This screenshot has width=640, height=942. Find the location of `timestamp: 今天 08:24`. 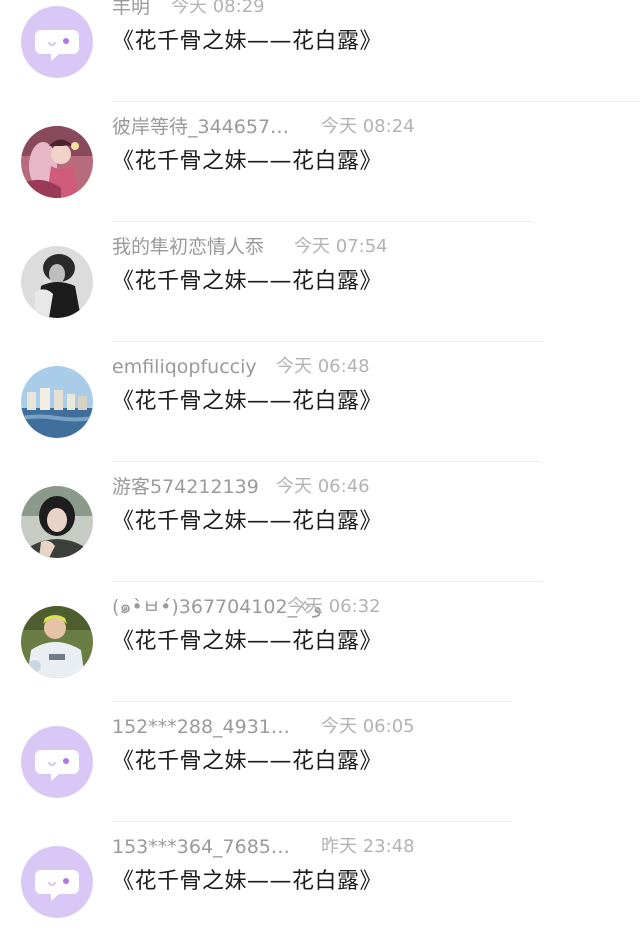

timestamp: 今天 08:24 is located at coordinates (368, 126).